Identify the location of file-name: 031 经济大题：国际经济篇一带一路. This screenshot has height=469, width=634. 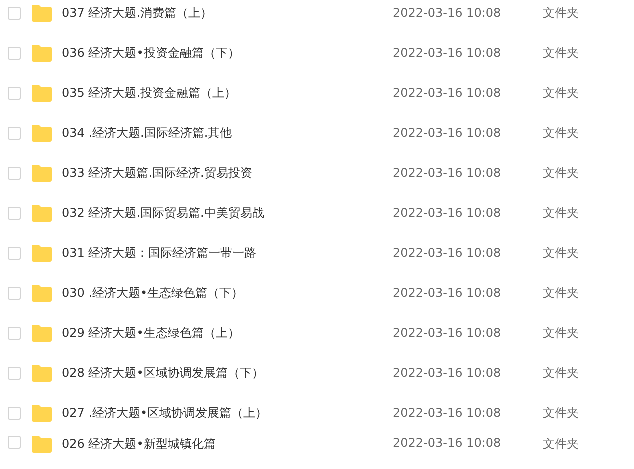
(227, 253).